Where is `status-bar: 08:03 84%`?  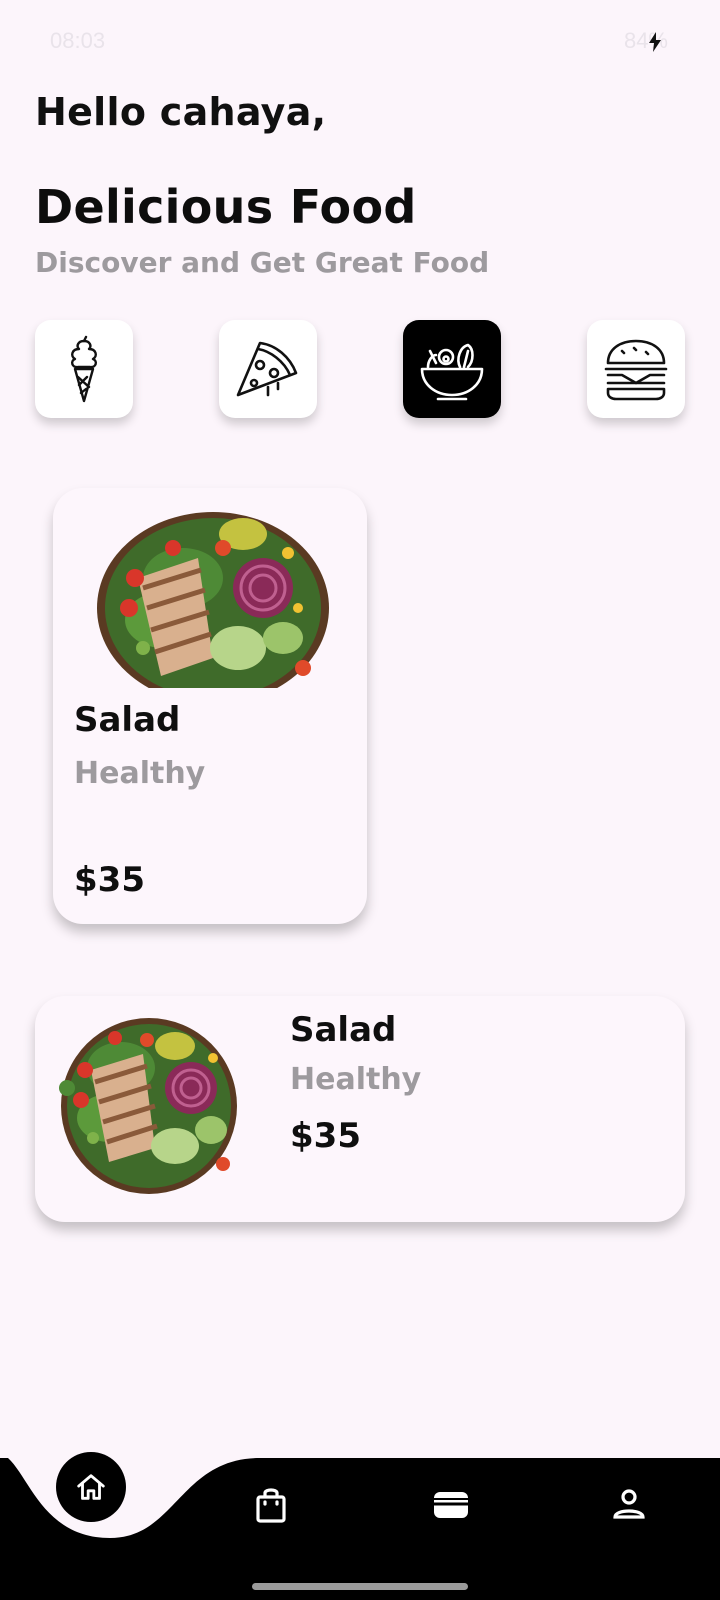
status-bar: 08:03 84% is located at coordinates (360, 40).